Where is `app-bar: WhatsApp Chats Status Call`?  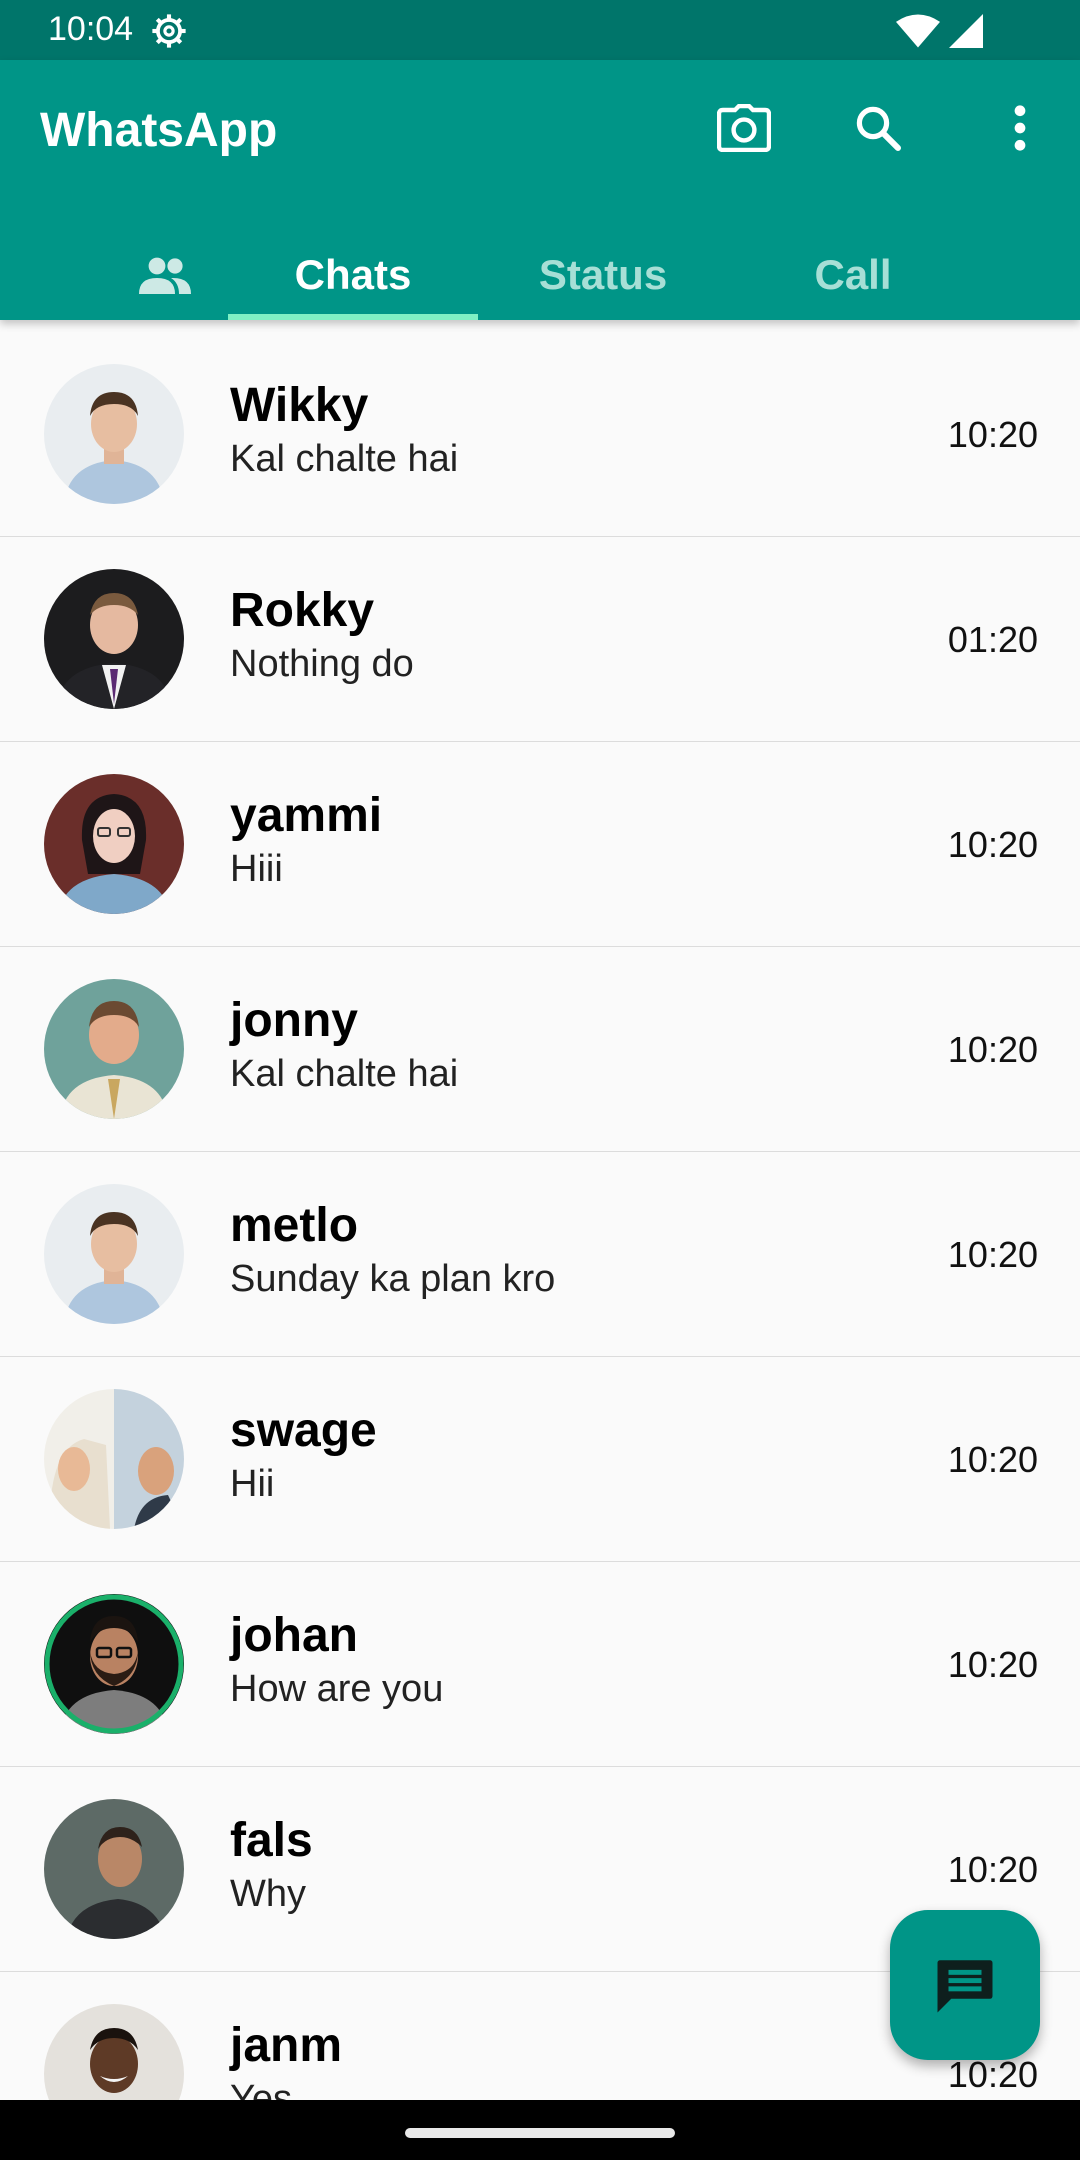
app-bar: WhatsApp Chats Status Call is located at coordinates (540, 190).